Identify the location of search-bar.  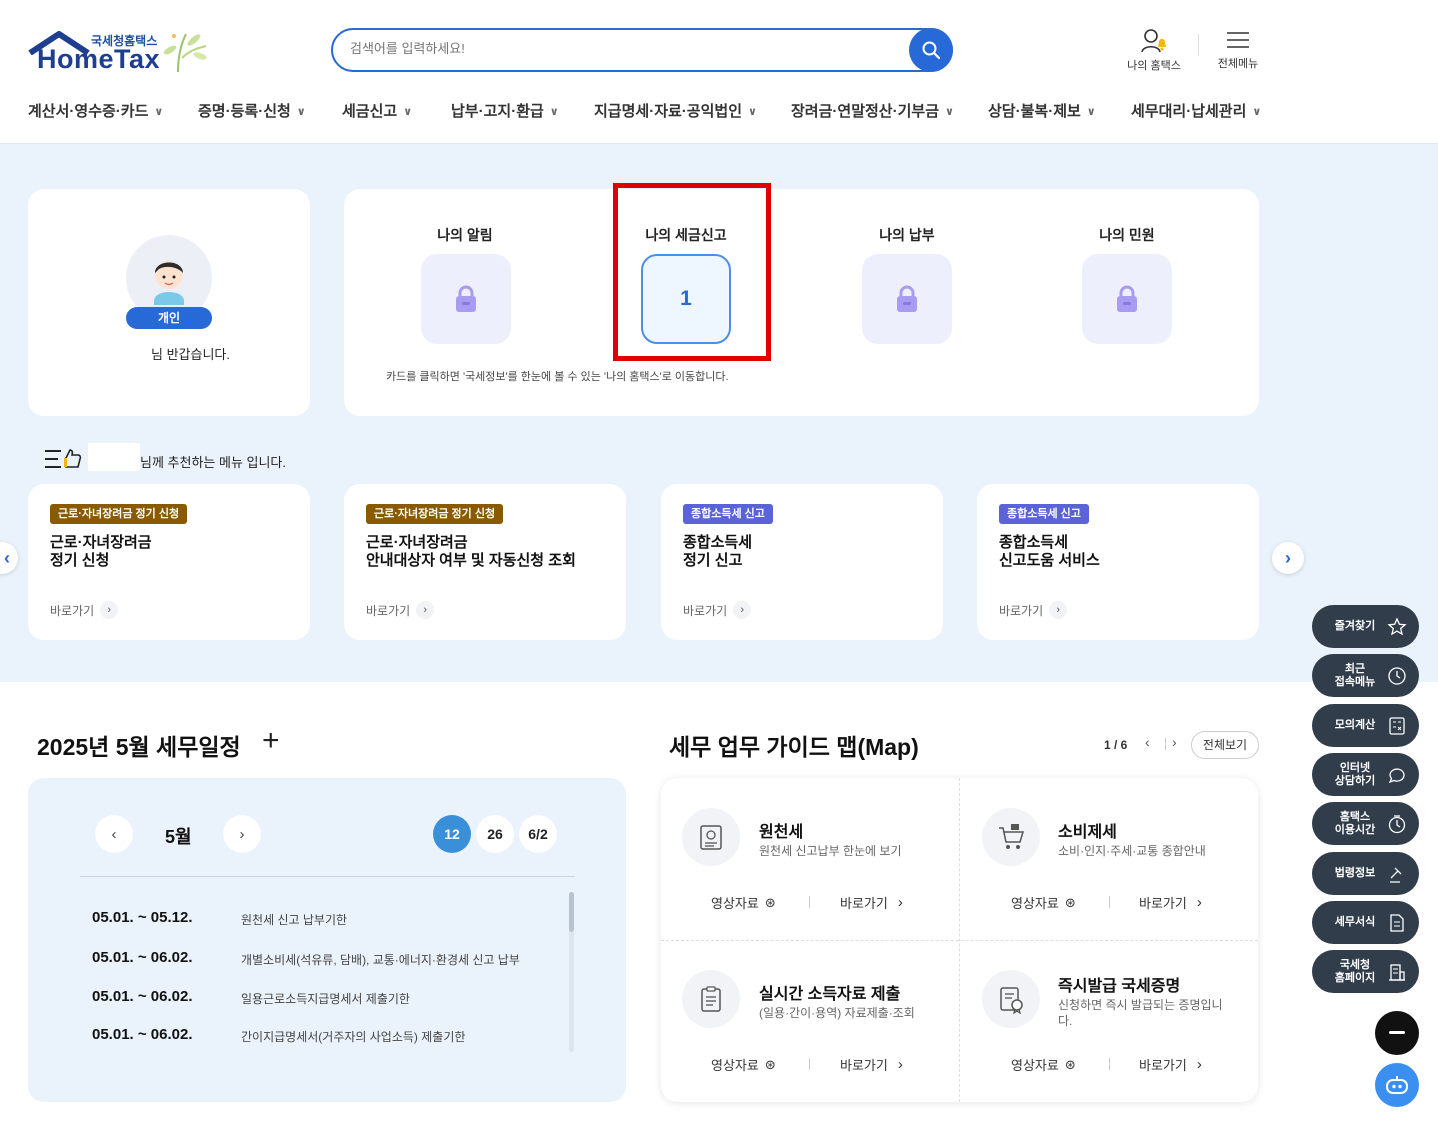
(642, 50).